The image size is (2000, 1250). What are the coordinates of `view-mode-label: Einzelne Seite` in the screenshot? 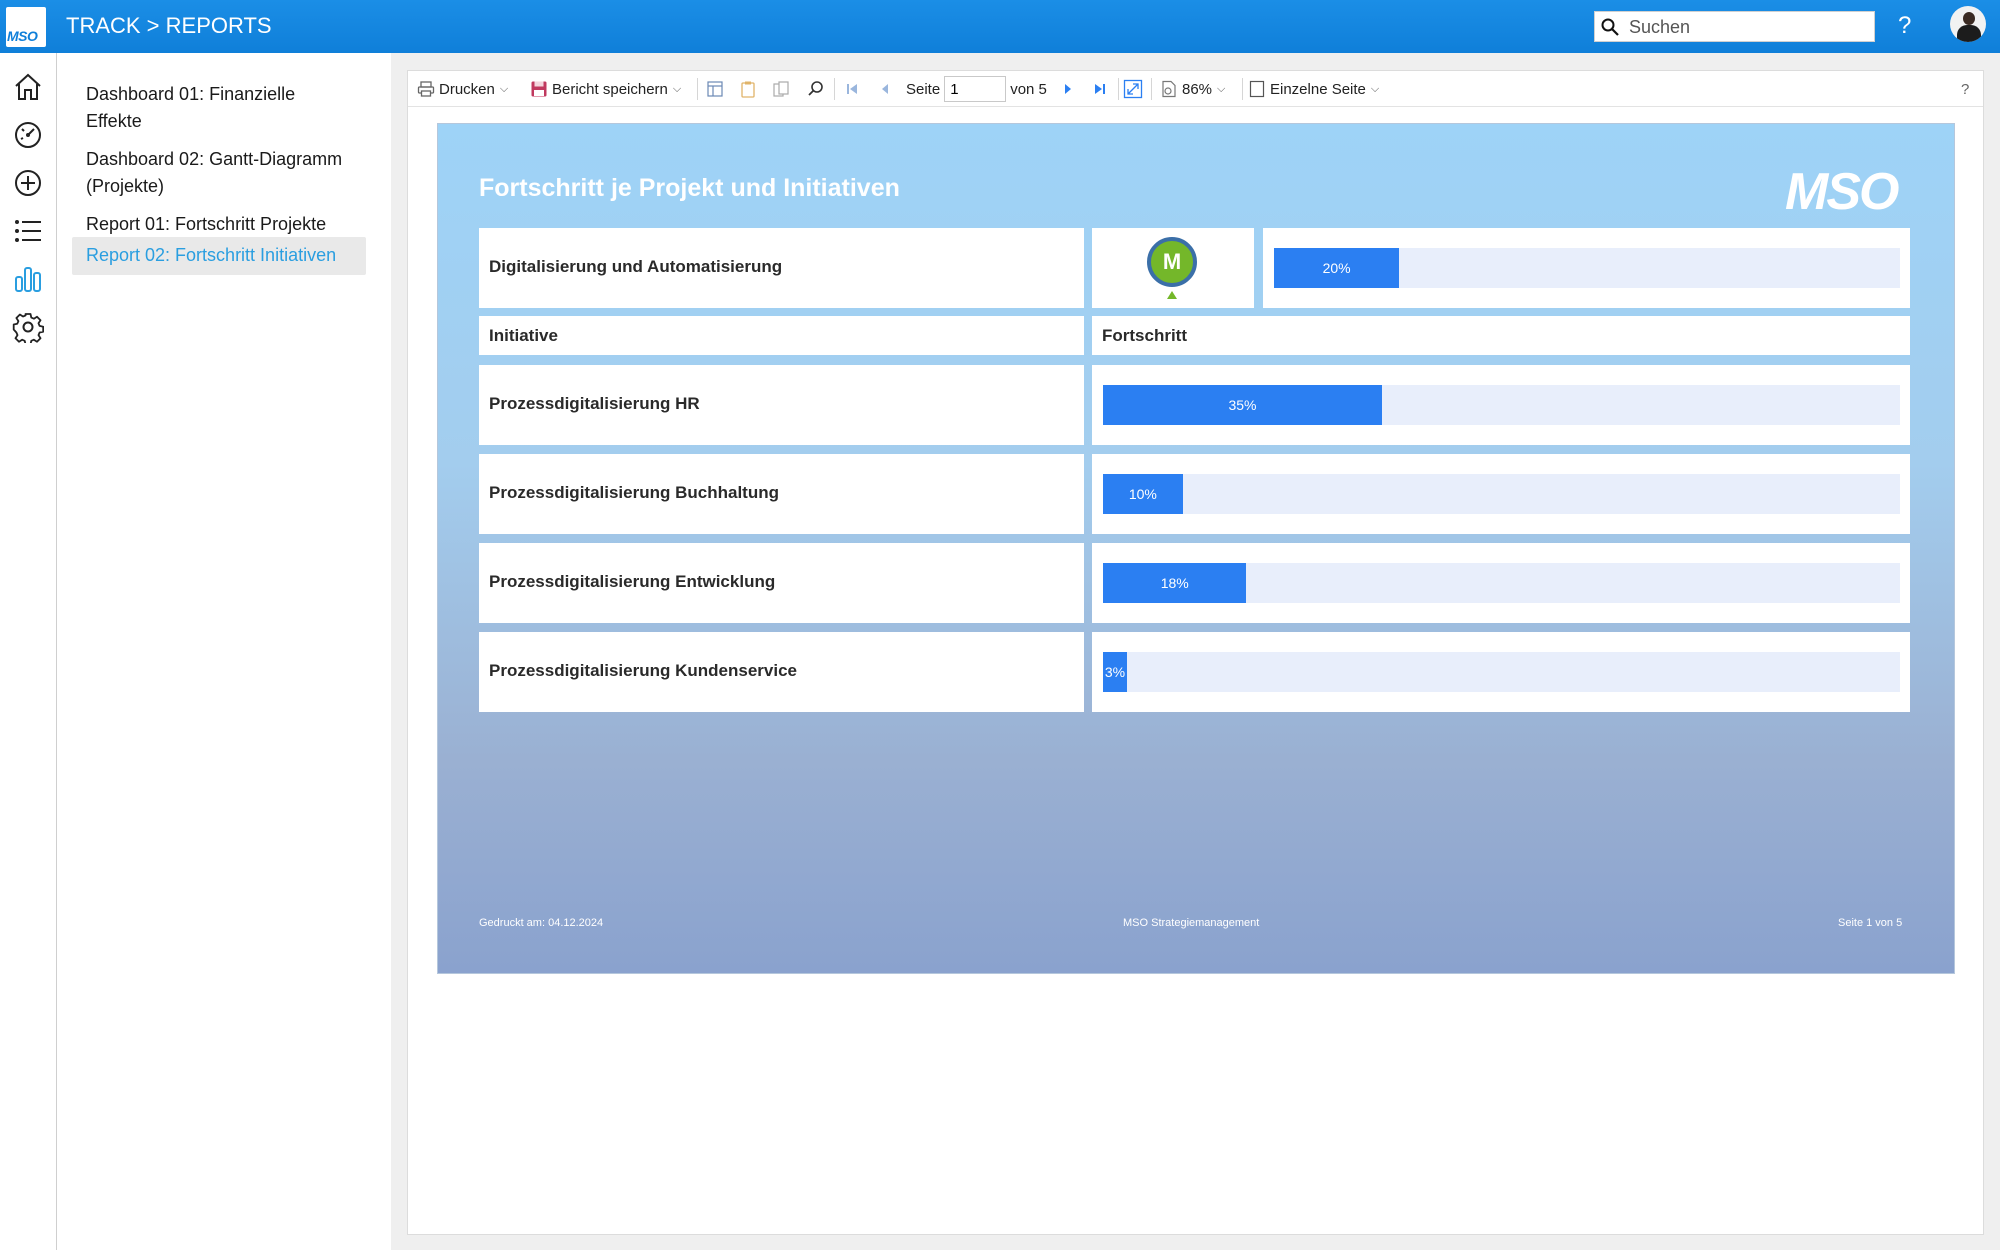 It's located at (1318, 89).